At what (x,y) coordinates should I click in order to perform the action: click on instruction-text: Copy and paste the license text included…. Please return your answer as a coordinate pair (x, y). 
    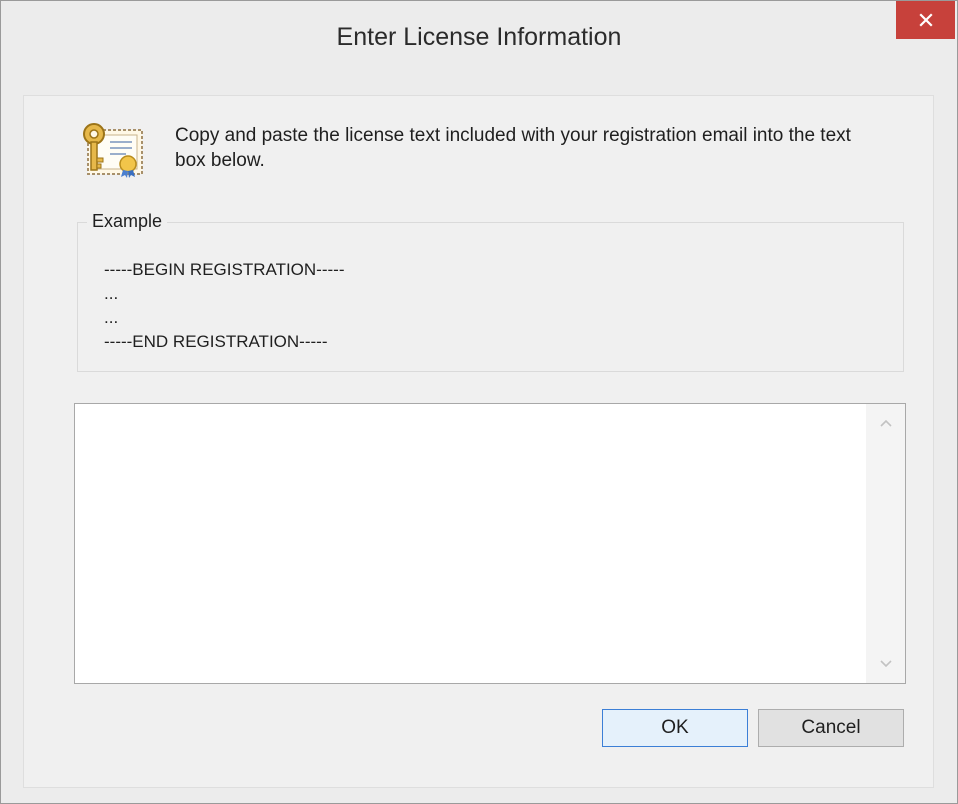
    Looking at the image, I should click on (513, 148).